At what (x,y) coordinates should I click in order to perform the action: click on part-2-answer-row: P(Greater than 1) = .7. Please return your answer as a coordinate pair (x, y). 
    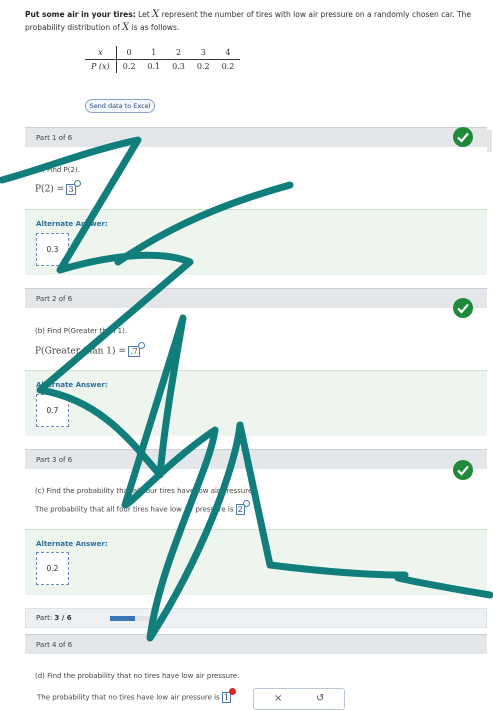
    Looking at the image, I should click on (90, 349).